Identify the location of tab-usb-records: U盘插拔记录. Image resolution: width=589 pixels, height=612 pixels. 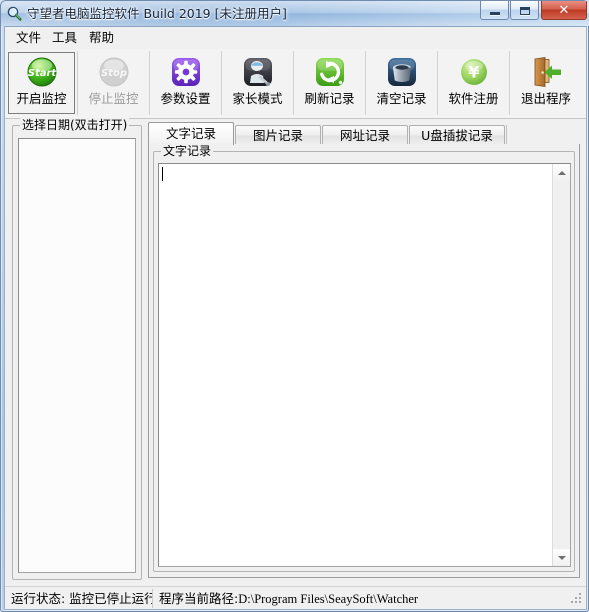
(457, 135).